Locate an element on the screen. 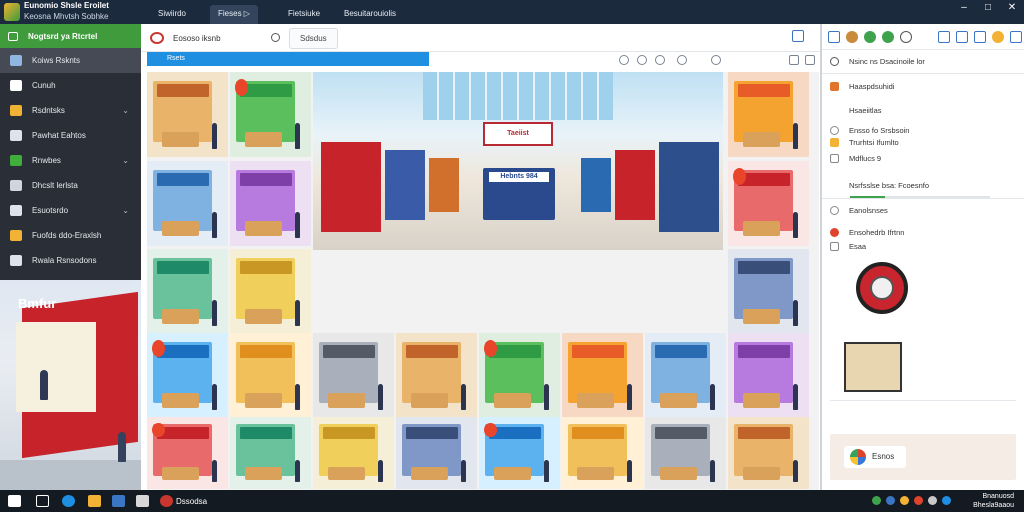 Image resolution: width=1024 pixels, height=512 pixels. maximize-button: □ is located at coordinates (988, 8).